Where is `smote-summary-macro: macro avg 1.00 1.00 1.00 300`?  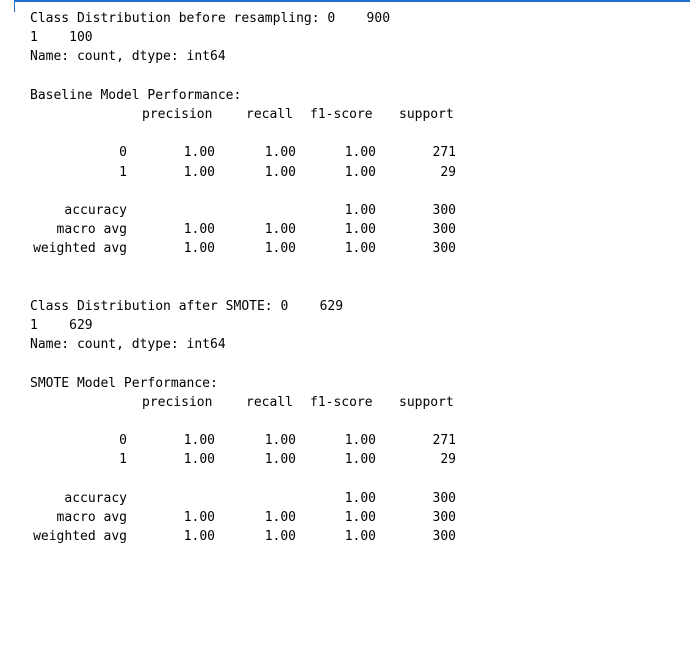
smote-summary-macro: macro avg 1.00 1.00 1.00 300 is located at coordinates (350, 517).